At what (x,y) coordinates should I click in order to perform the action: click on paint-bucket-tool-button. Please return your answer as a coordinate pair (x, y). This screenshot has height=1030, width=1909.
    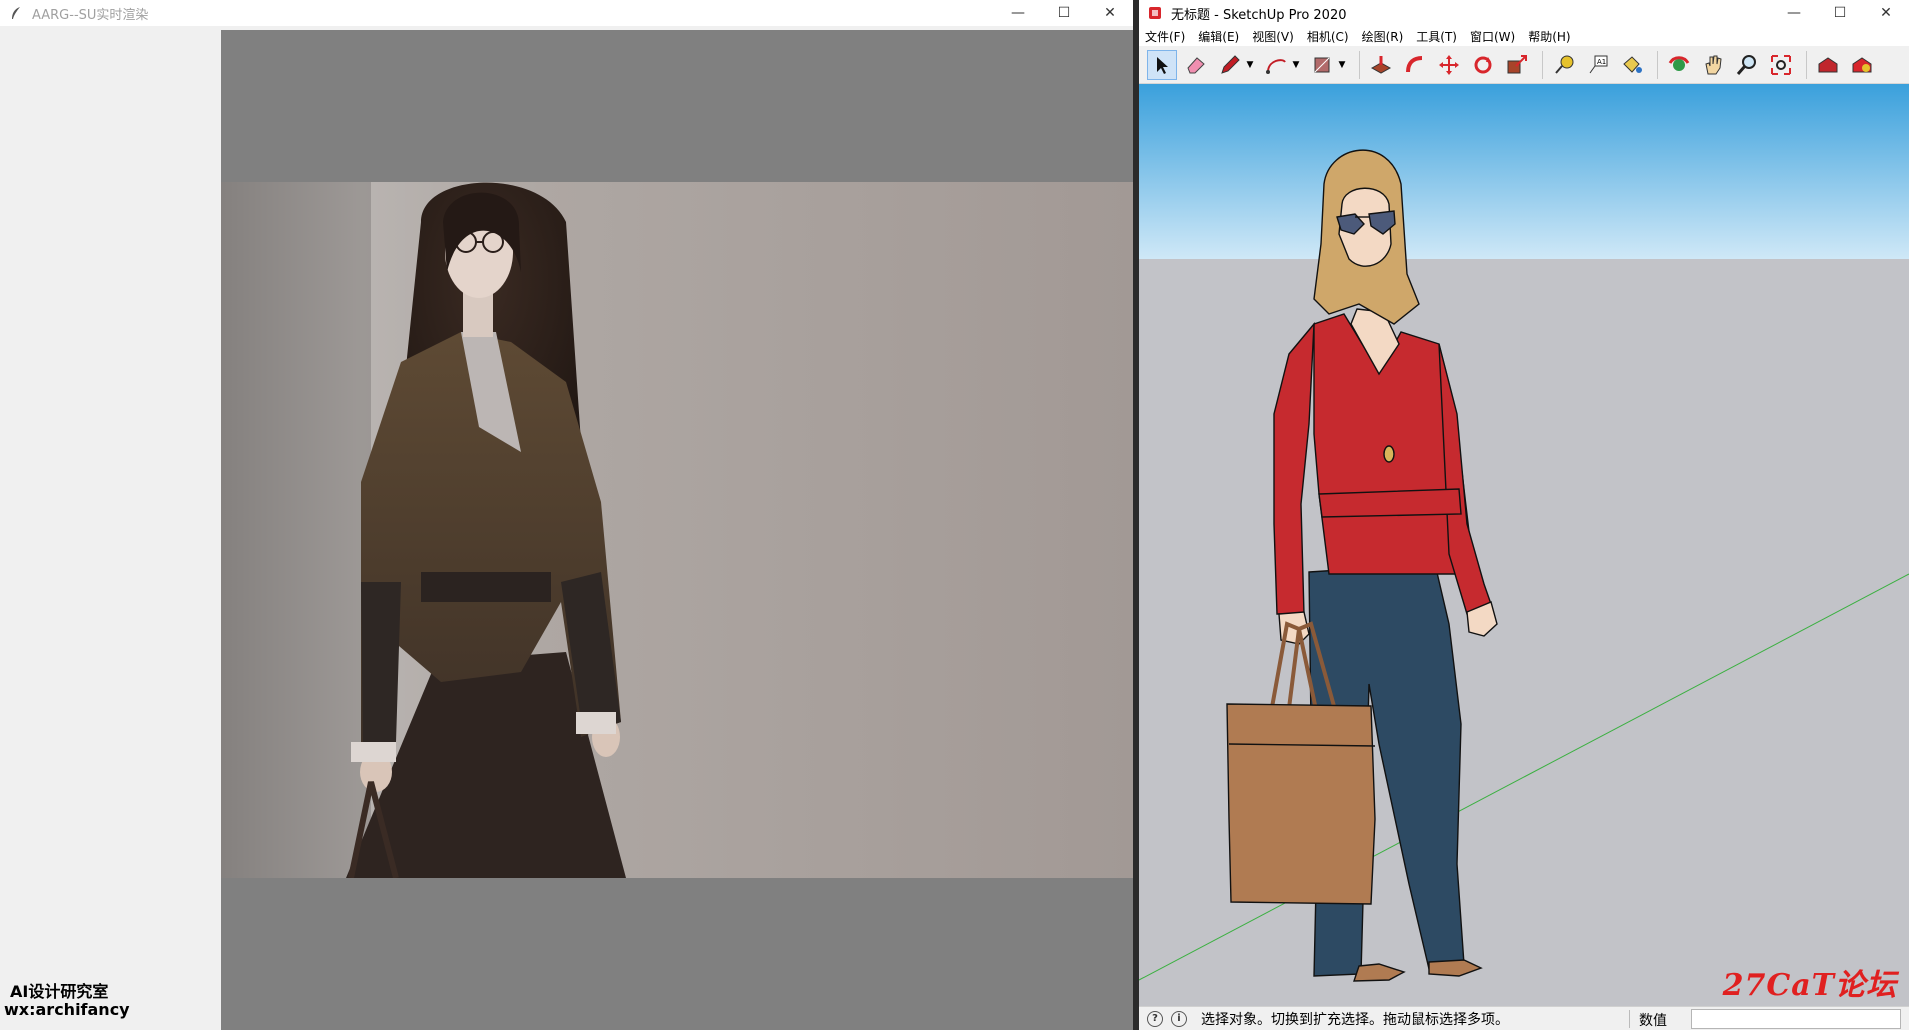
    Looking at the image, I should click on (1632, 65).